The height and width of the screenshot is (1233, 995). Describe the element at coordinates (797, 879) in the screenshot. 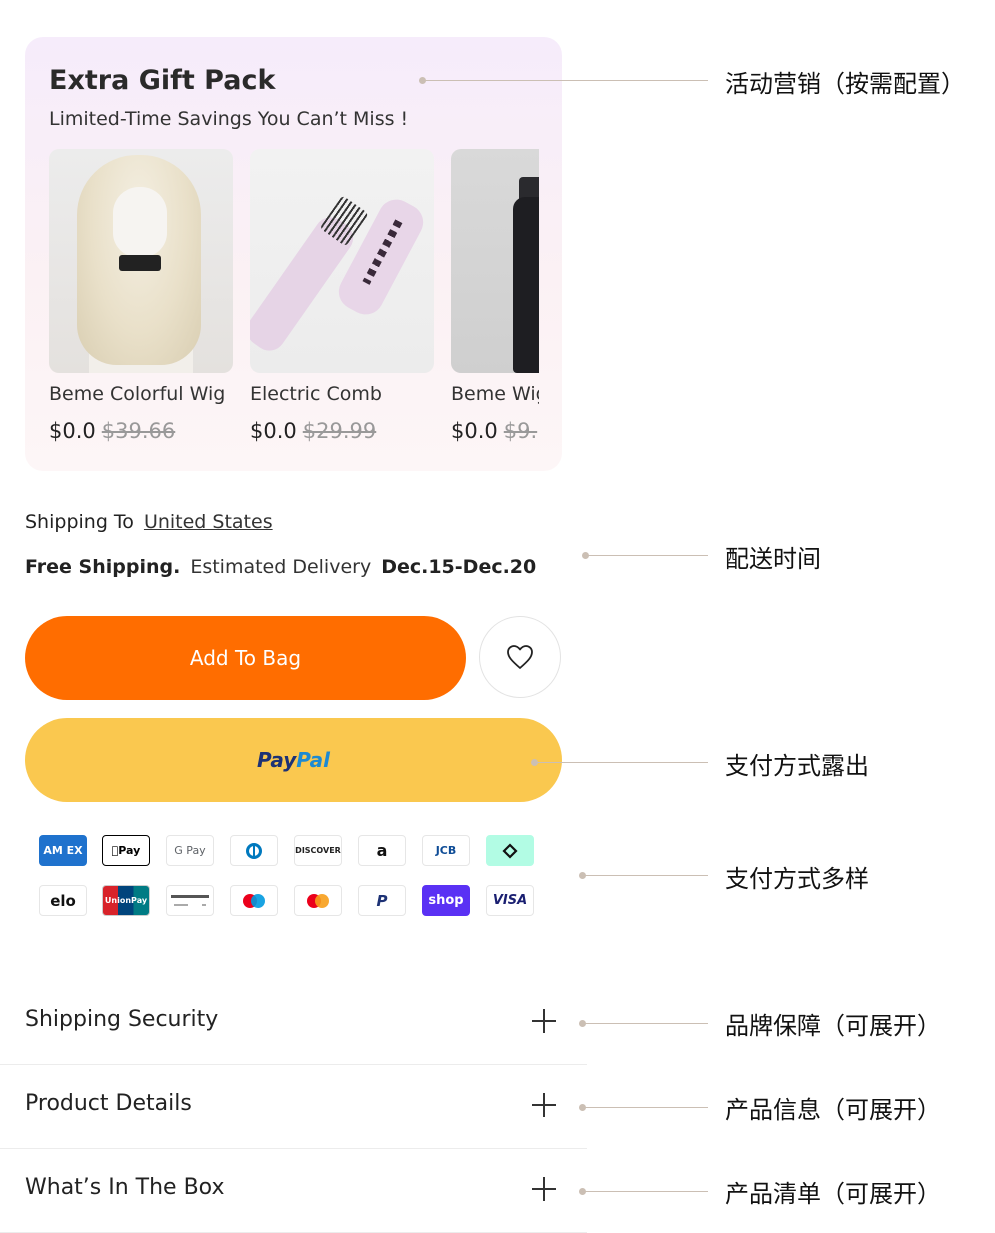

I see `annotation-payment-diverse: 支付方式多样` at that location.